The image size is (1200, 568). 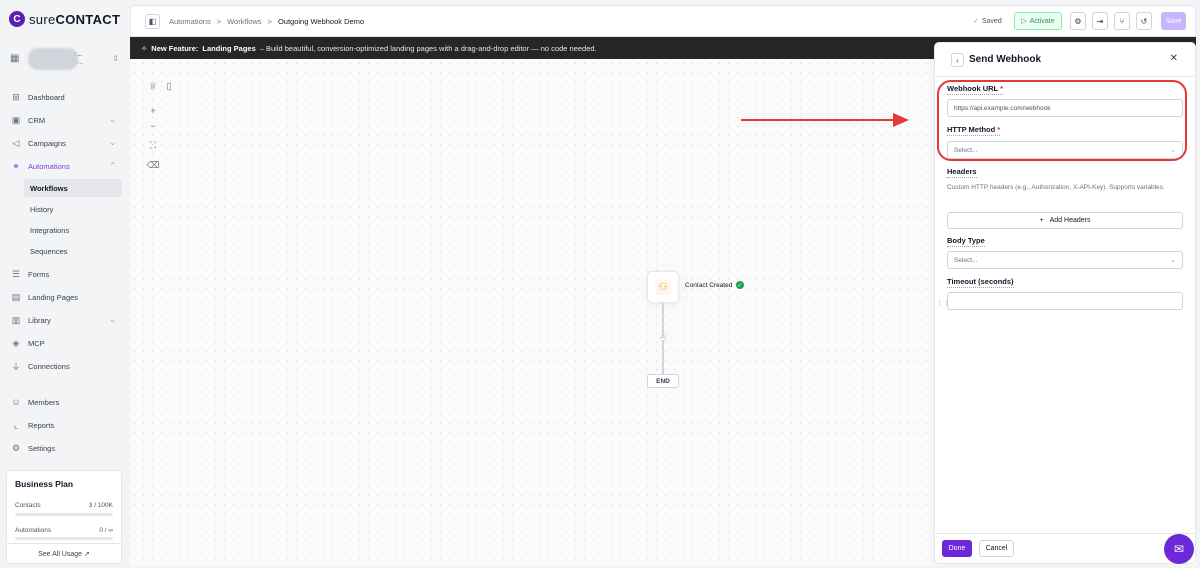 I want to click on sidebar-item-landing-pages: ▤ Landing Pages, so click(x=63, y=297).